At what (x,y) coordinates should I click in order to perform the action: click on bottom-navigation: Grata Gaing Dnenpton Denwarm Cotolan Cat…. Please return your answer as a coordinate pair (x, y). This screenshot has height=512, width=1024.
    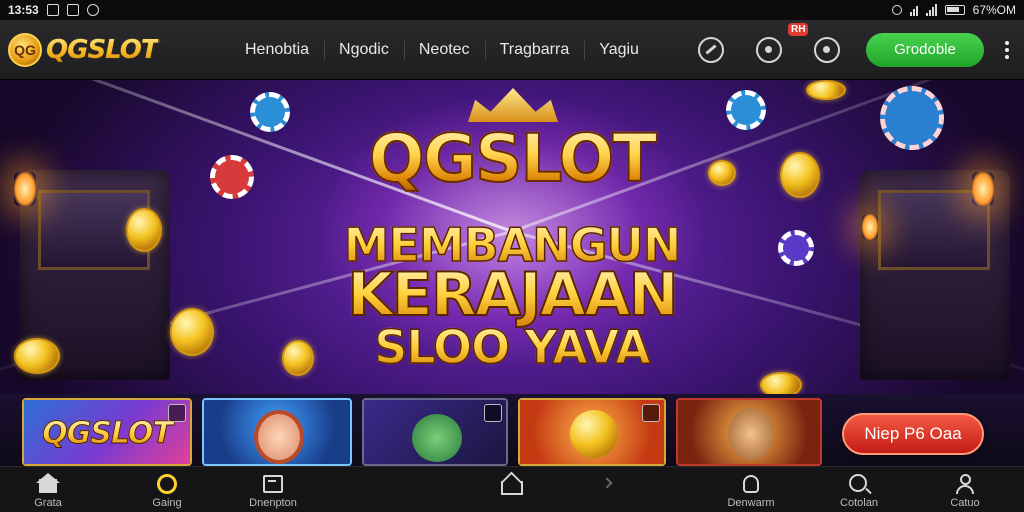
    Looking at the image, I should click on (512, 489).